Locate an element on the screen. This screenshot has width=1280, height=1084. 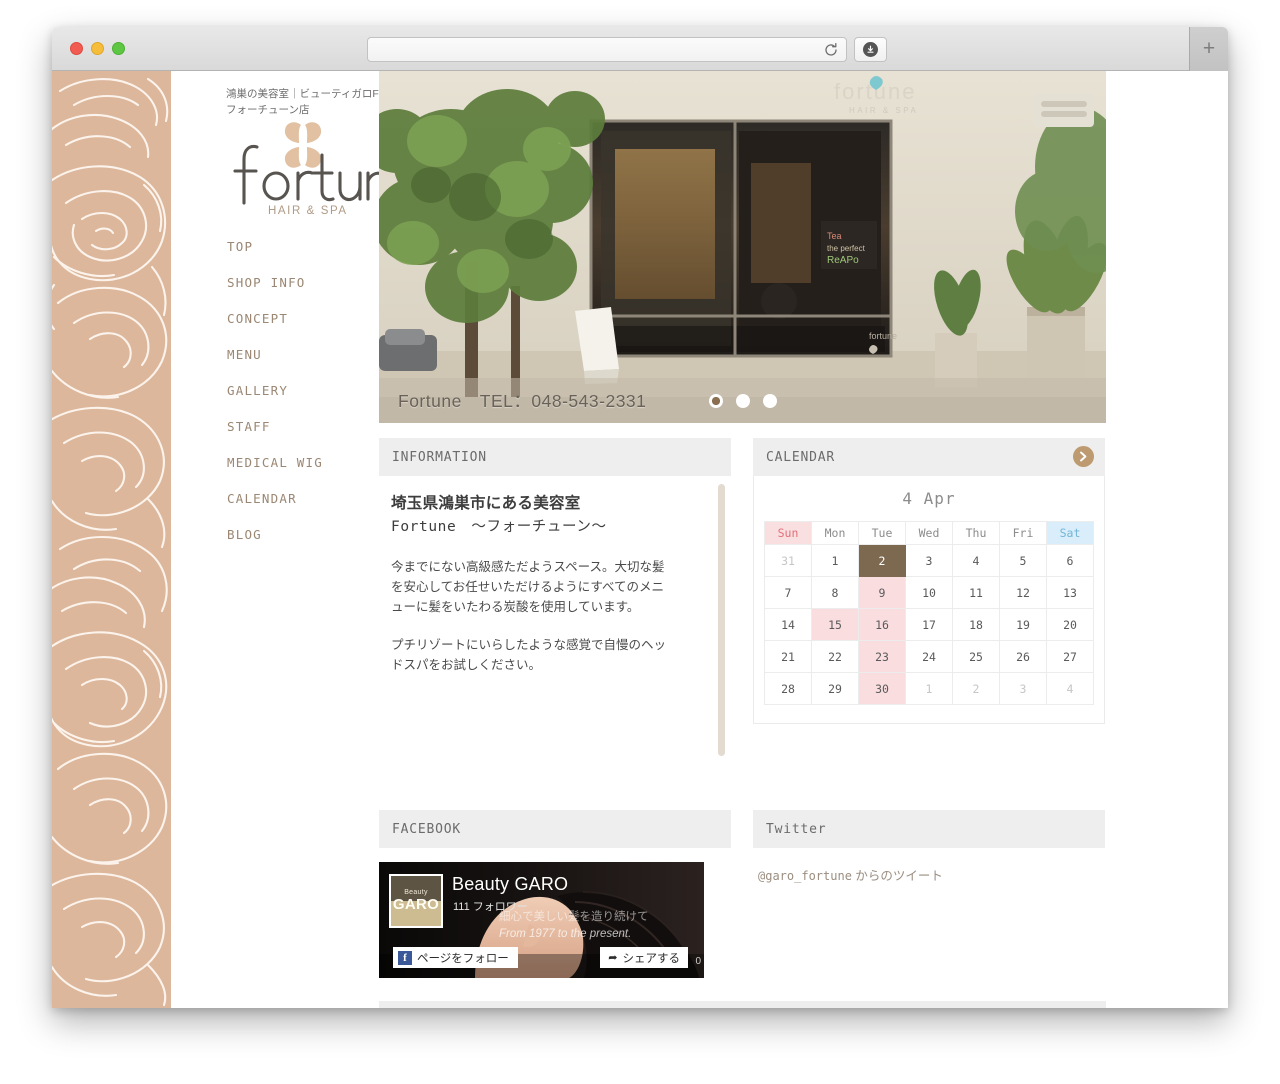
calendar-day-cell: 8 is located at coordinates (835, 592).